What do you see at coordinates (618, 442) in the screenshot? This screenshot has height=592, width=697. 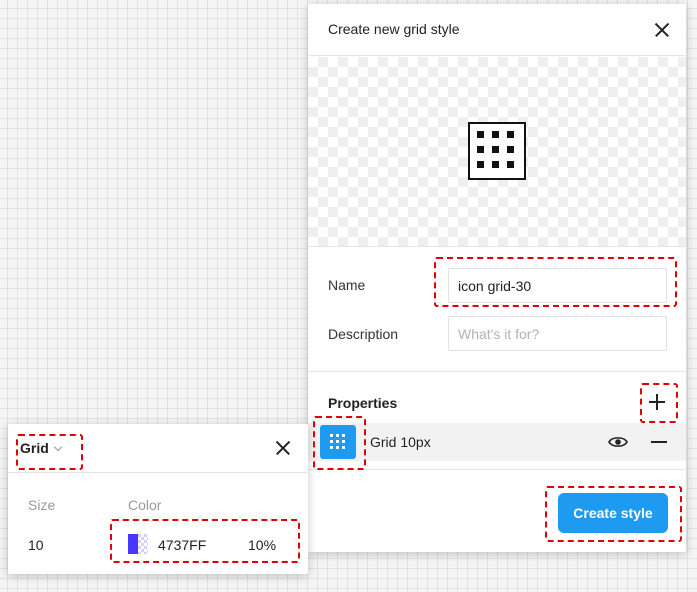 I see `eye-icon` at bounding box center [618, 442].